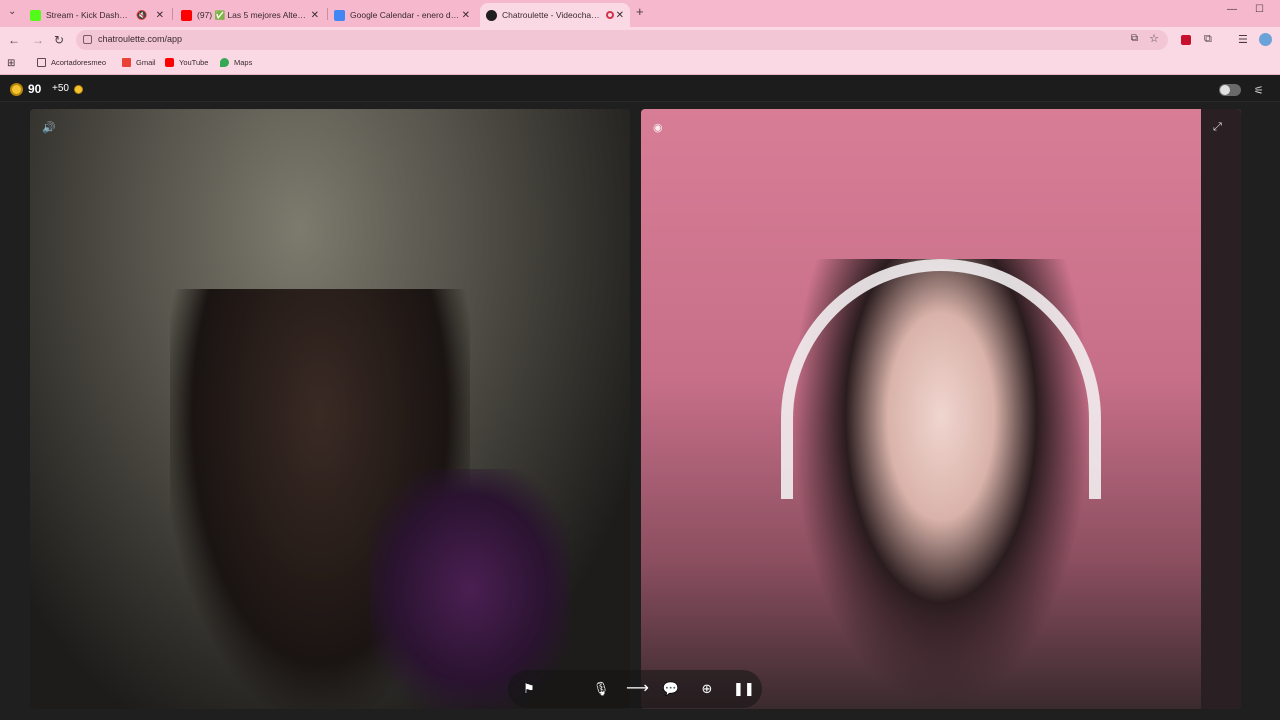  Describe the element at coordinates (243, 62) in the screenshot. I see `bookmark-label: Maps` at that location.